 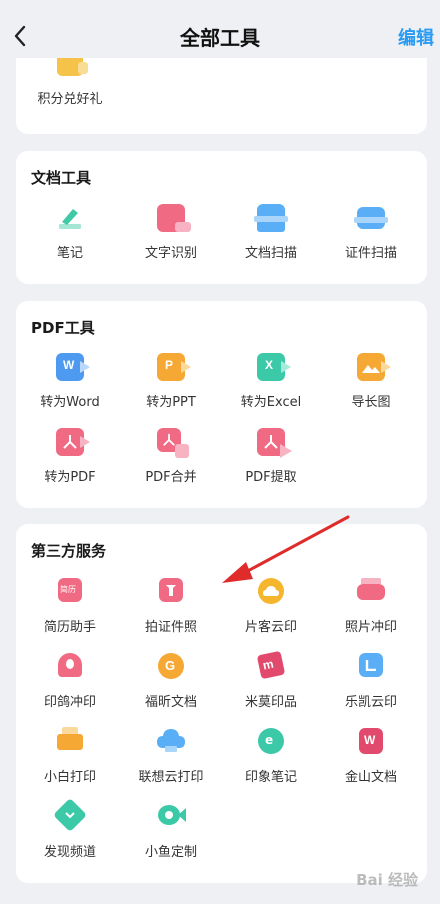 I want to click on section-title: 第三方服务, so click(x=69, y=551).